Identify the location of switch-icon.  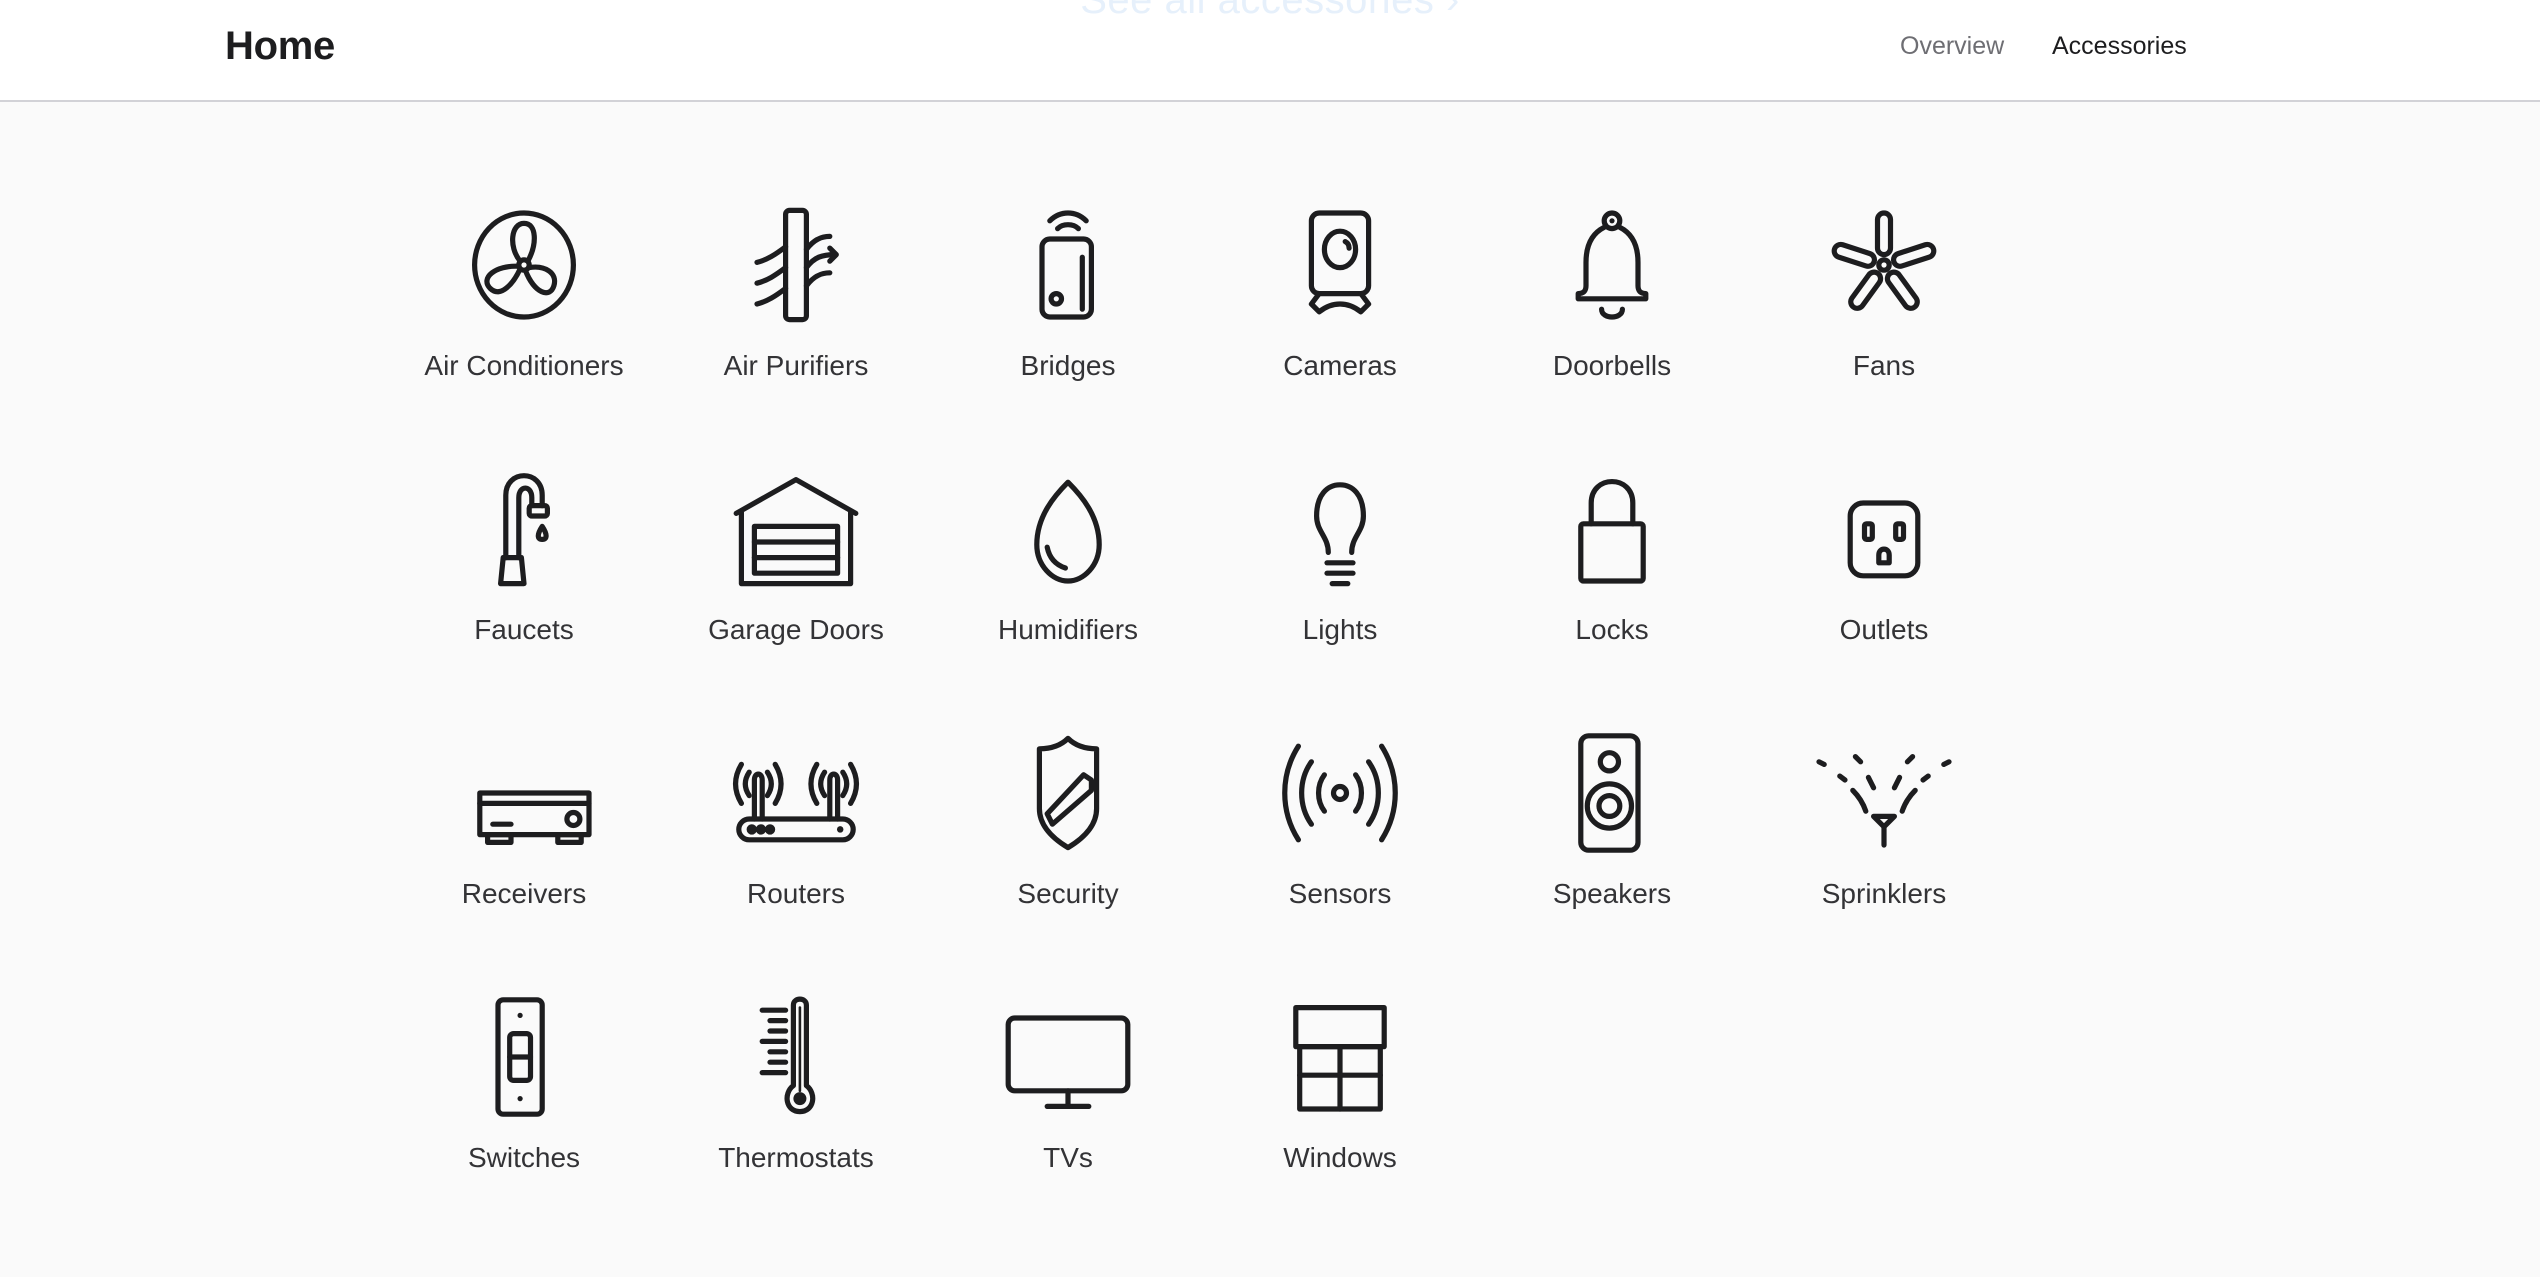
(524, 1057).